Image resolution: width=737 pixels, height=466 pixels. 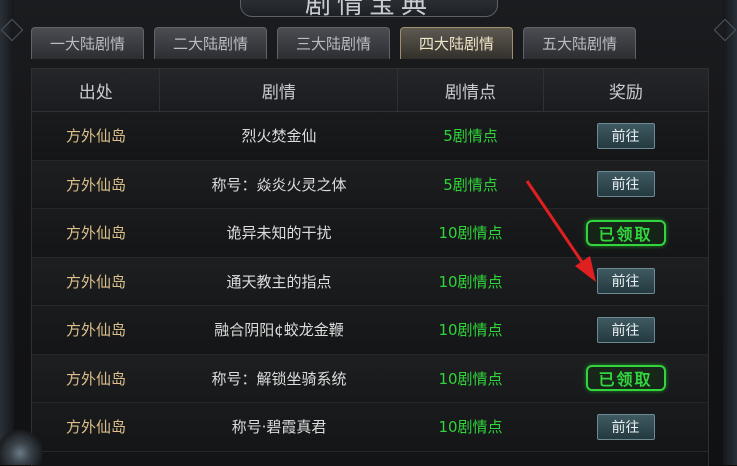 I want to click on table-row: 方外仙岛 通天教主的指点 10剧情点 前往, so click(x=370, y=281).